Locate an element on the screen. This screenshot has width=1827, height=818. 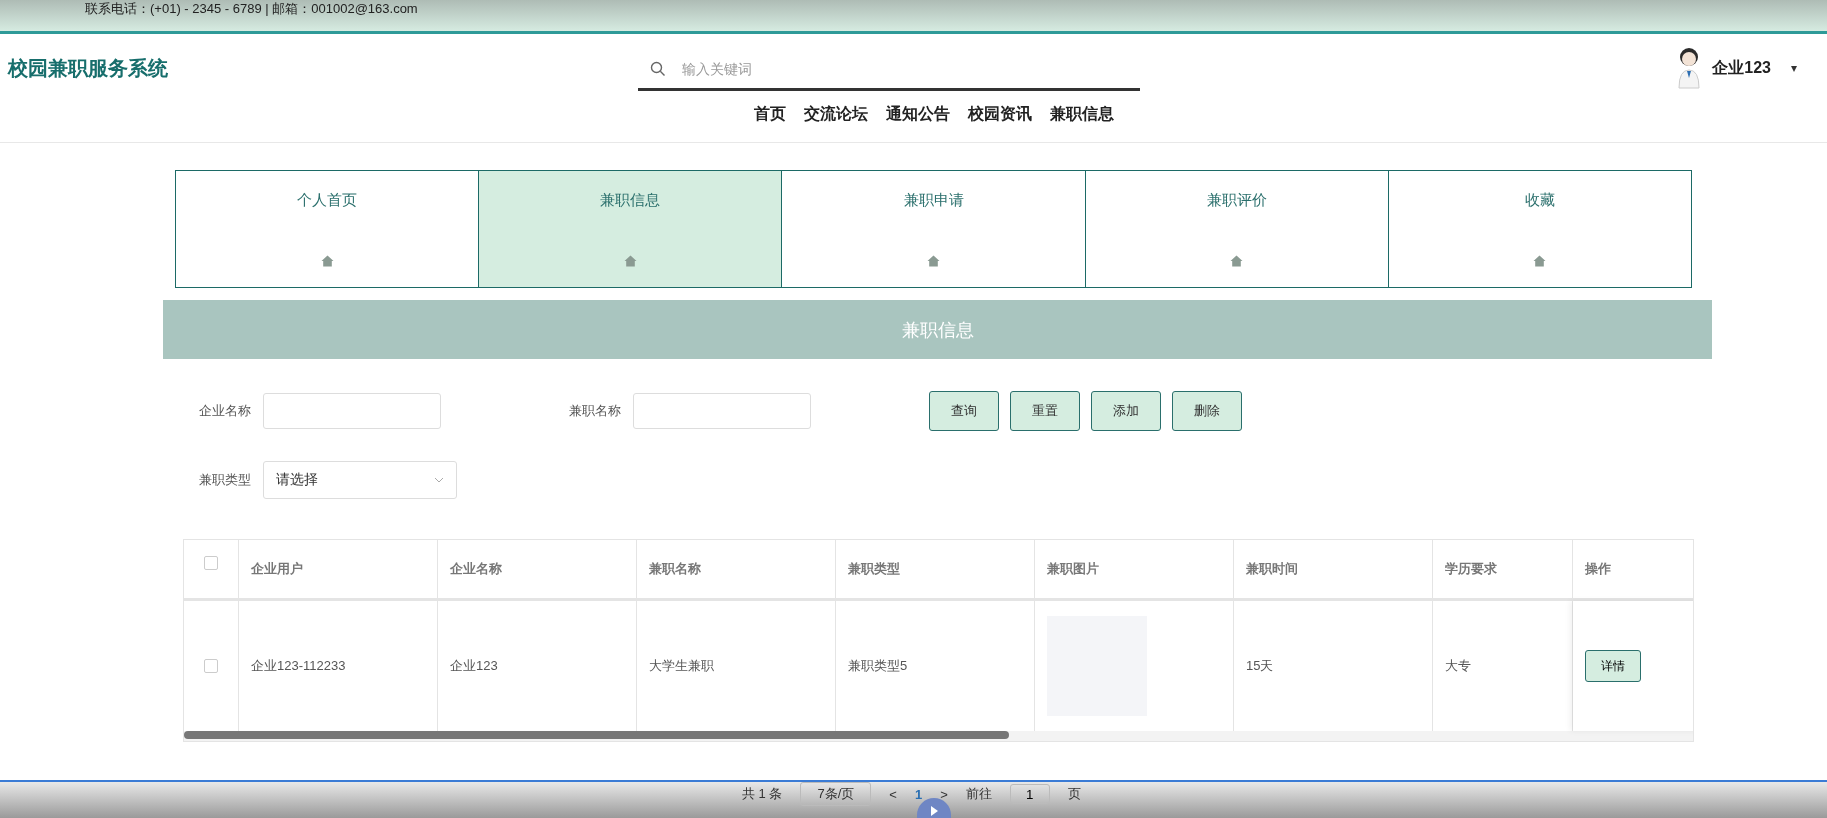
select-field: 请选择 is located at coordinates (360, 480).